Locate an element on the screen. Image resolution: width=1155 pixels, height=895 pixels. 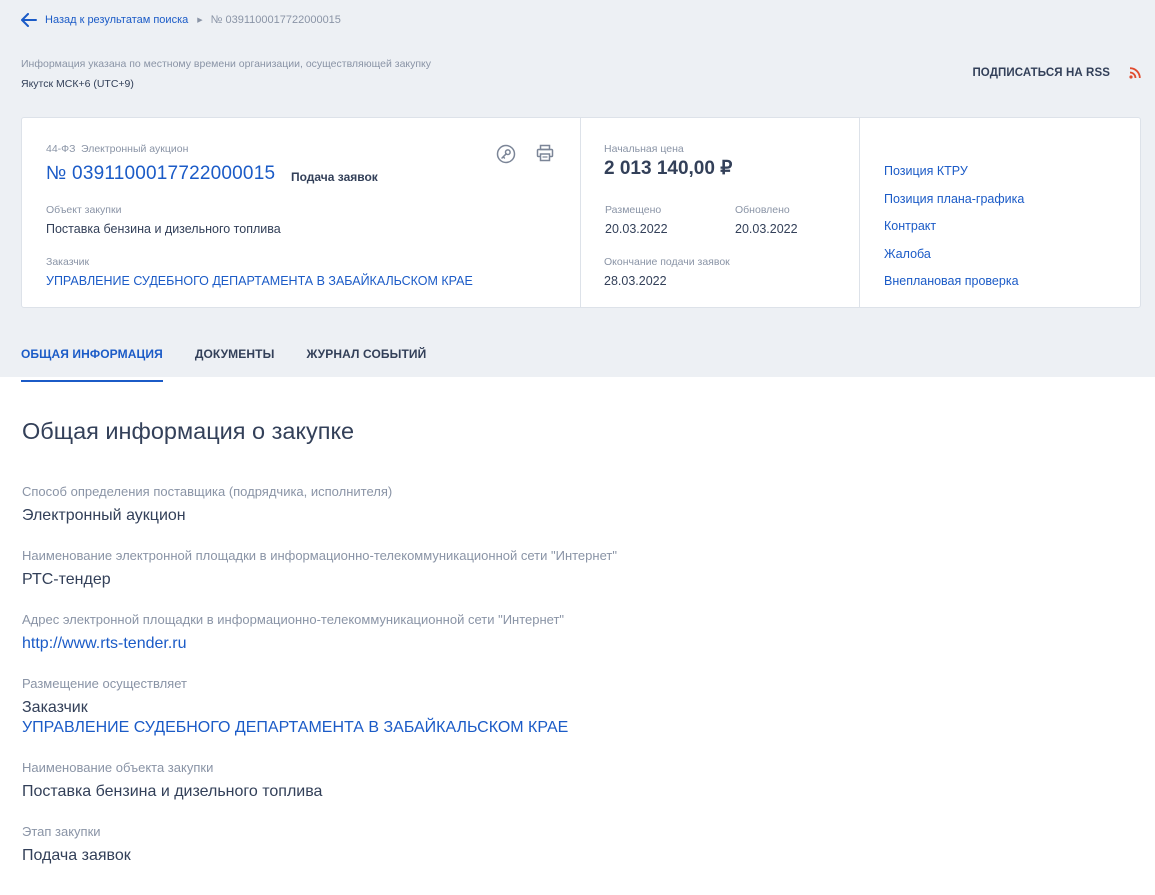
rss-subscribe: ПОДПИСАТЬСЯ НА RSS is located at coordinates (1056, 73).